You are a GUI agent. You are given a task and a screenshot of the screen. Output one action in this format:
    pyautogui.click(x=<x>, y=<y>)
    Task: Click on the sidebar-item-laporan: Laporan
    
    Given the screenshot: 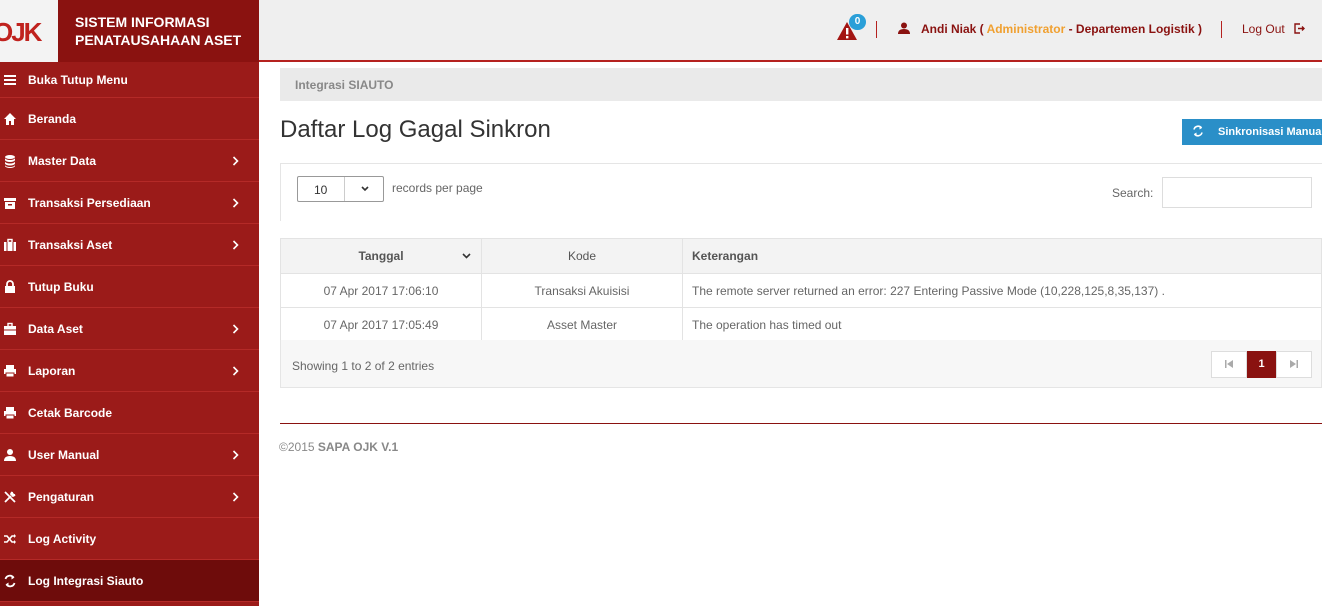 What is the action you would take?
    pyautogui.click(x=129, y=371)
    